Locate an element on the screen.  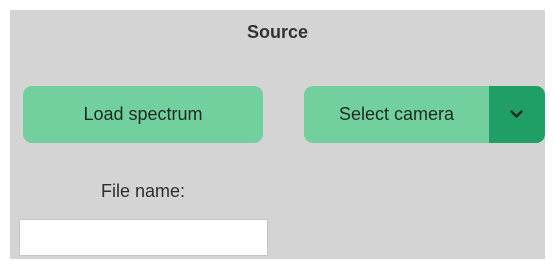
select-camera-label: Select camera is located at coordinates (396, 114).